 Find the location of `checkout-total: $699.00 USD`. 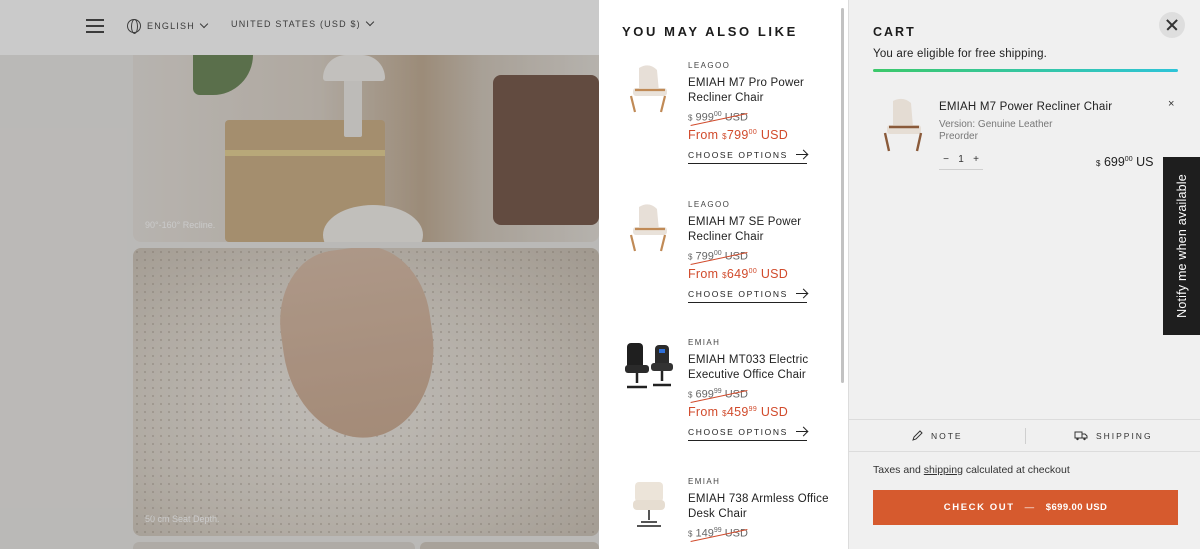

checkout-total: $699.00 USD is located at coordinates (1076, 507).